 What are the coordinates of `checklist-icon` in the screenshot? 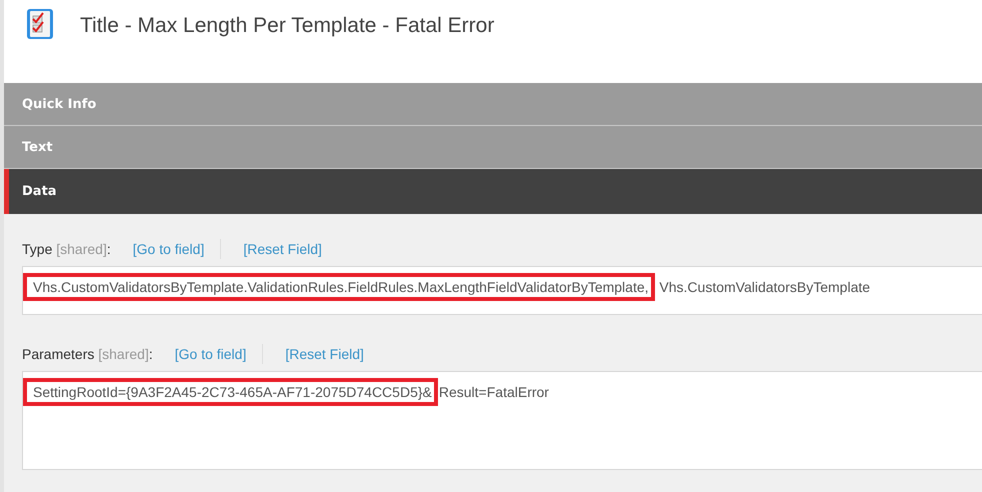 It's located at (40, 24).